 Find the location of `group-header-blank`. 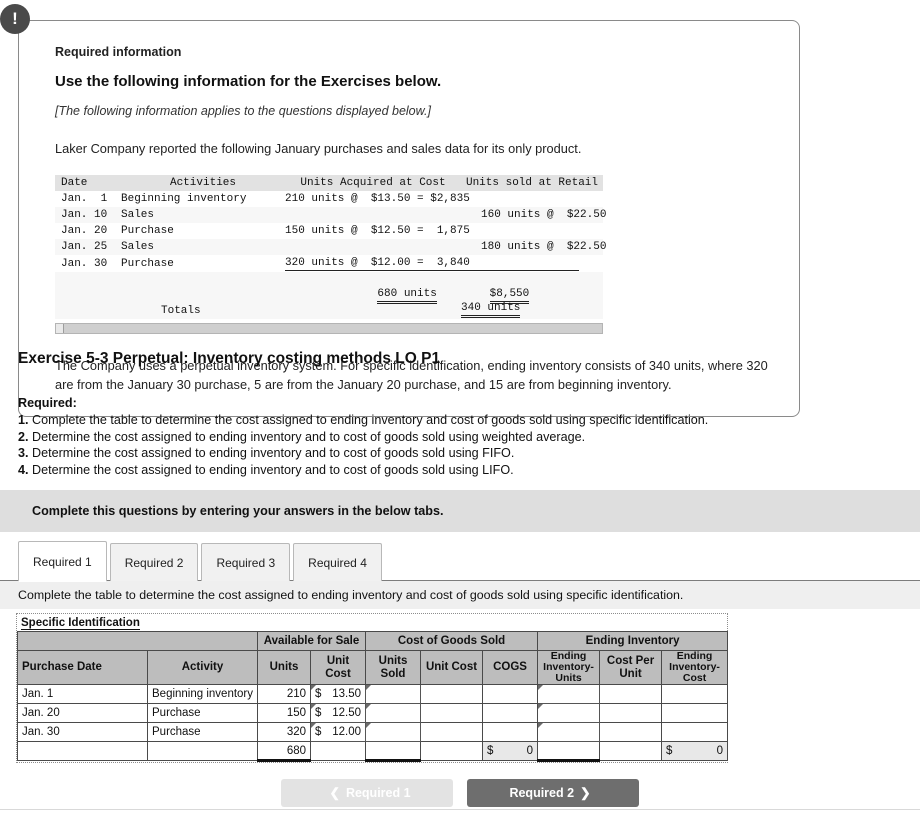

group-header-blank is located at coordinates (137, 641).